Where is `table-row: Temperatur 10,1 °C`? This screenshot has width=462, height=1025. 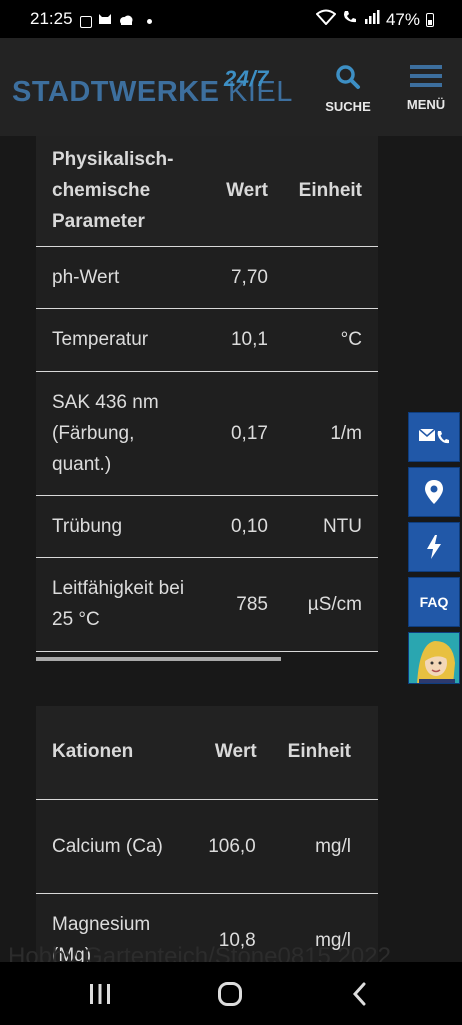 table-row: Temperatur 10,1 °C is located at coordinates (207, 339).